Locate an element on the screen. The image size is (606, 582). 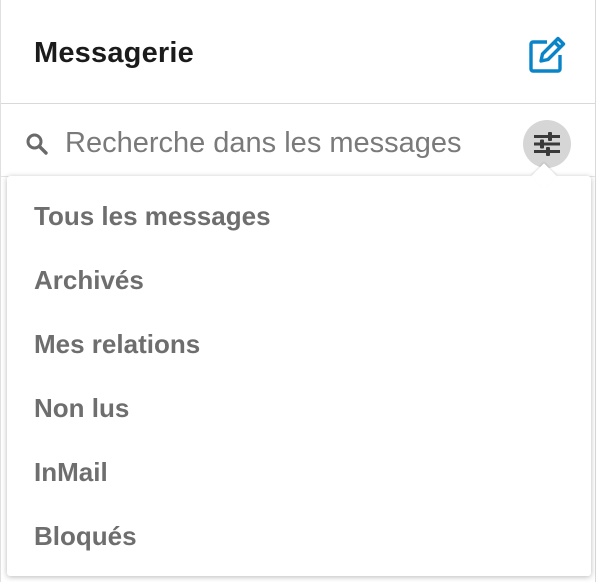
compose-edit-icon is located at coordinates (547, 54).